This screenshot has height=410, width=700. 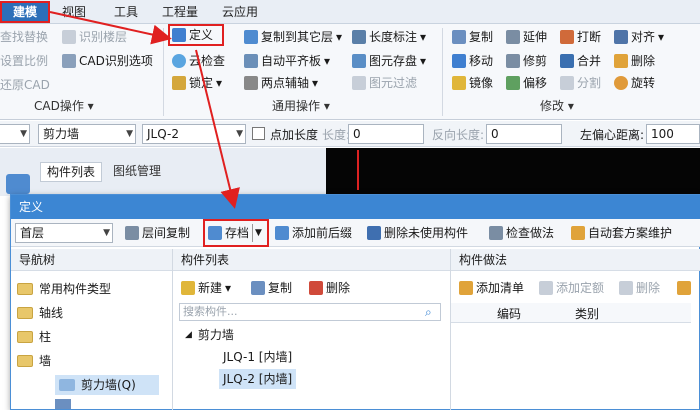 I want to click on arrow-to-define, so click(x=110, y=28).